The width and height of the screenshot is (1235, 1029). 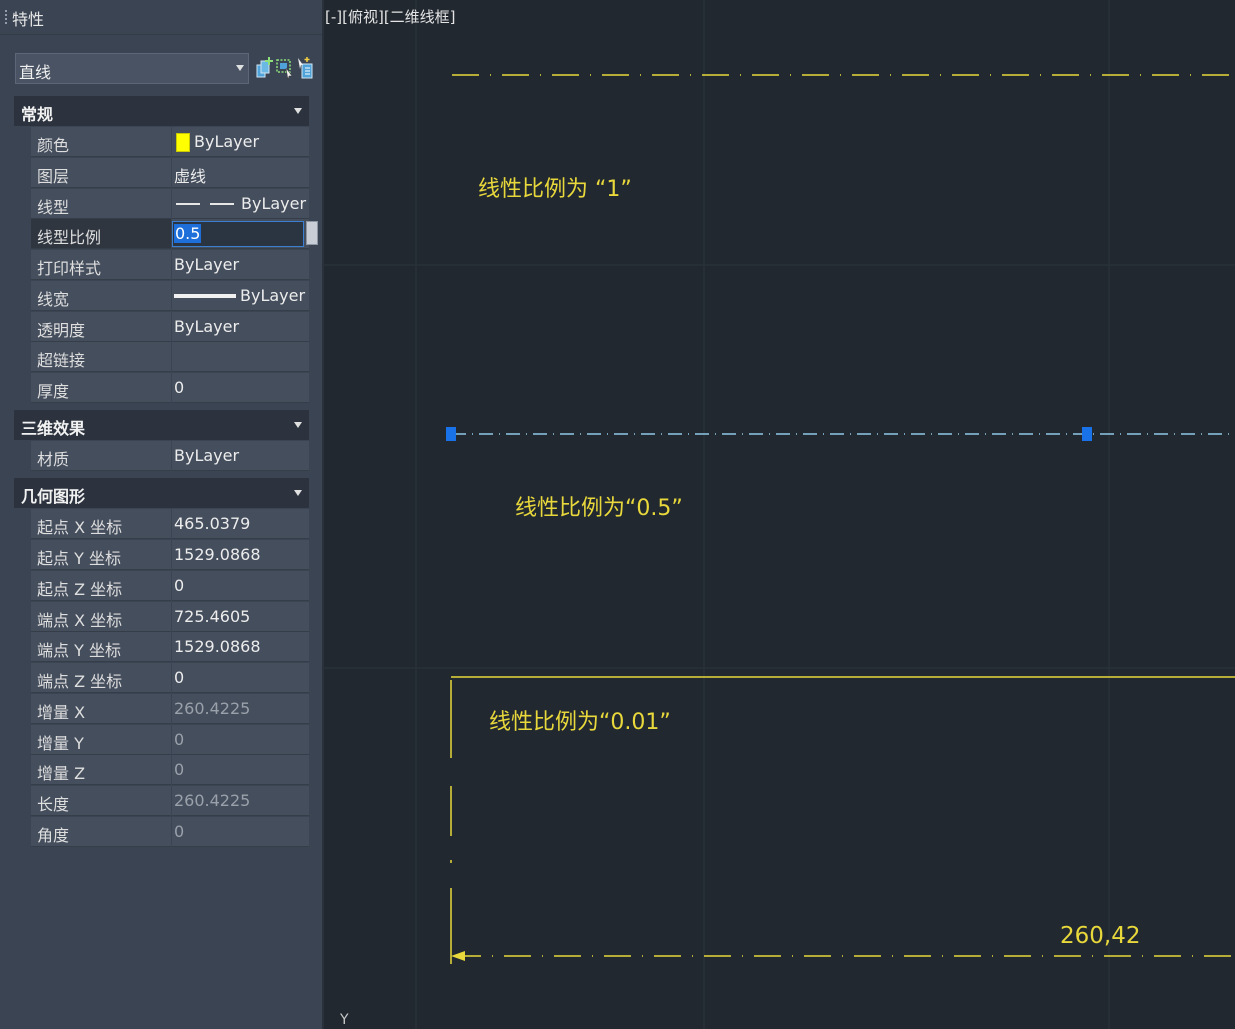 I want to click on calculator-icon, so click(x=312, y=233).